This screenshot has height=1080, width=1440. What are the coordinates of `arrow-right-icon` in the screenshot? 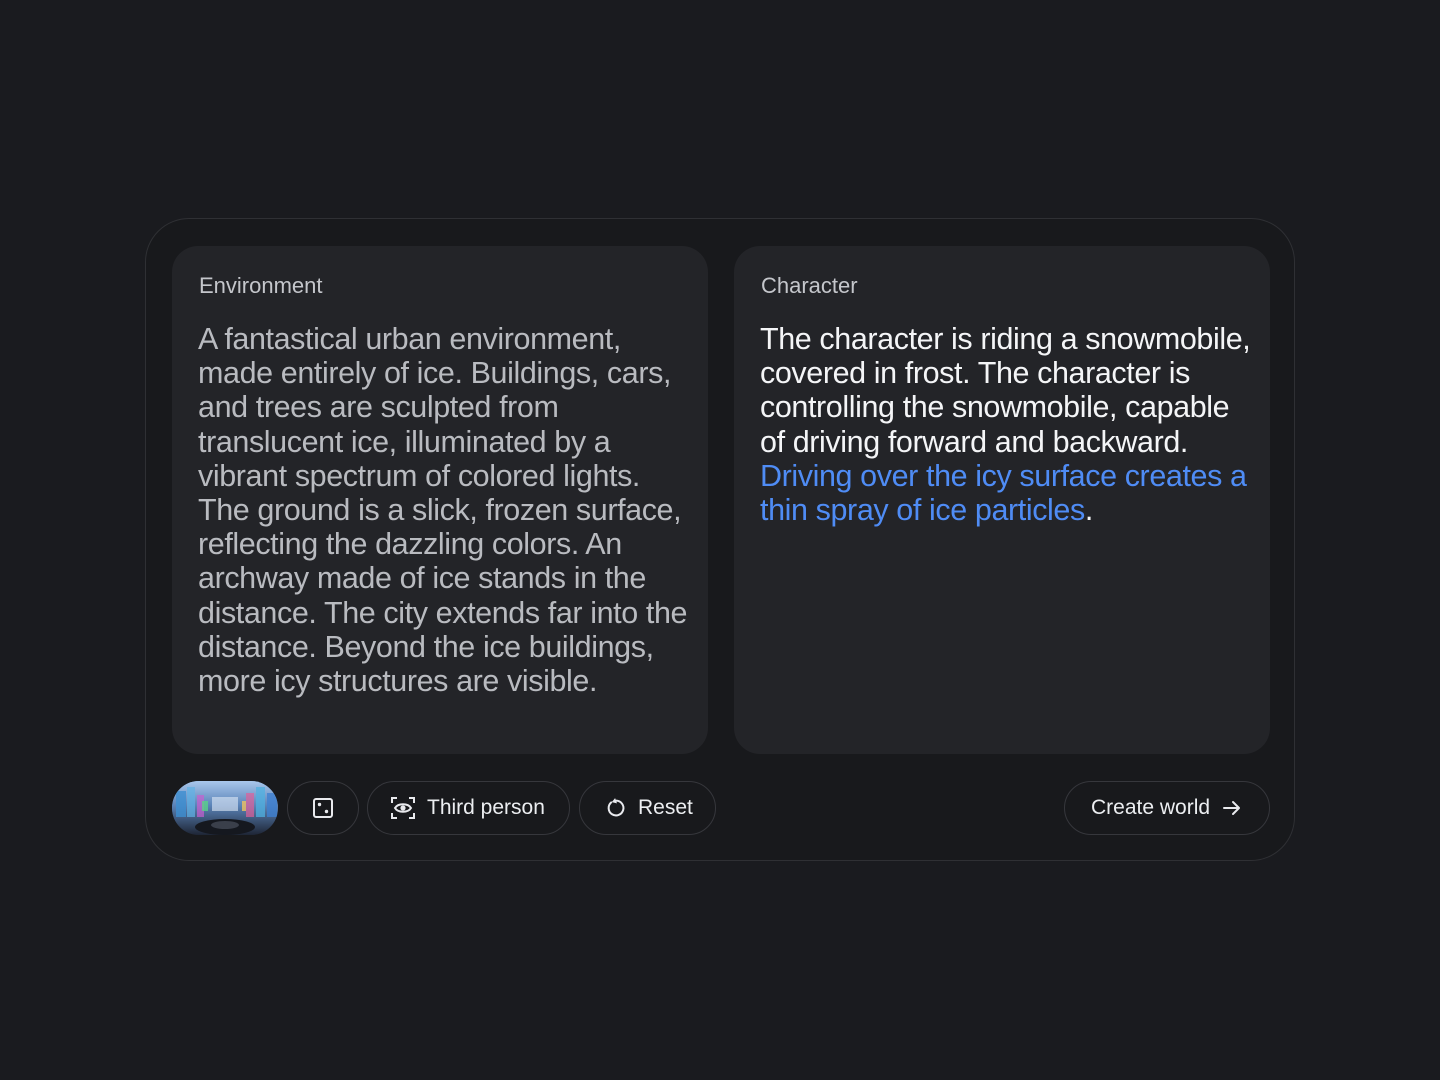 It's located at (1232, 808).